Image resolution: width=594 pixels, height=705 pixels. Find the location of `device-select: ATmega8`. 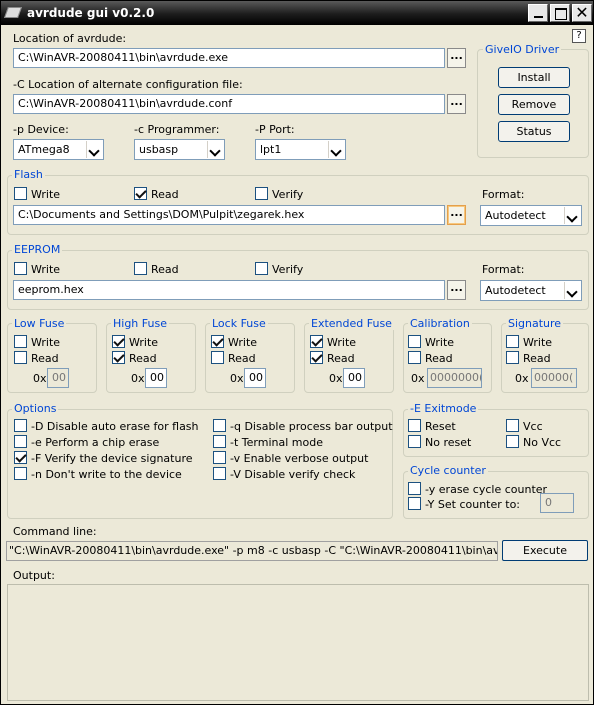

device-select: ATmega8 is located at coordinates (58, 149).